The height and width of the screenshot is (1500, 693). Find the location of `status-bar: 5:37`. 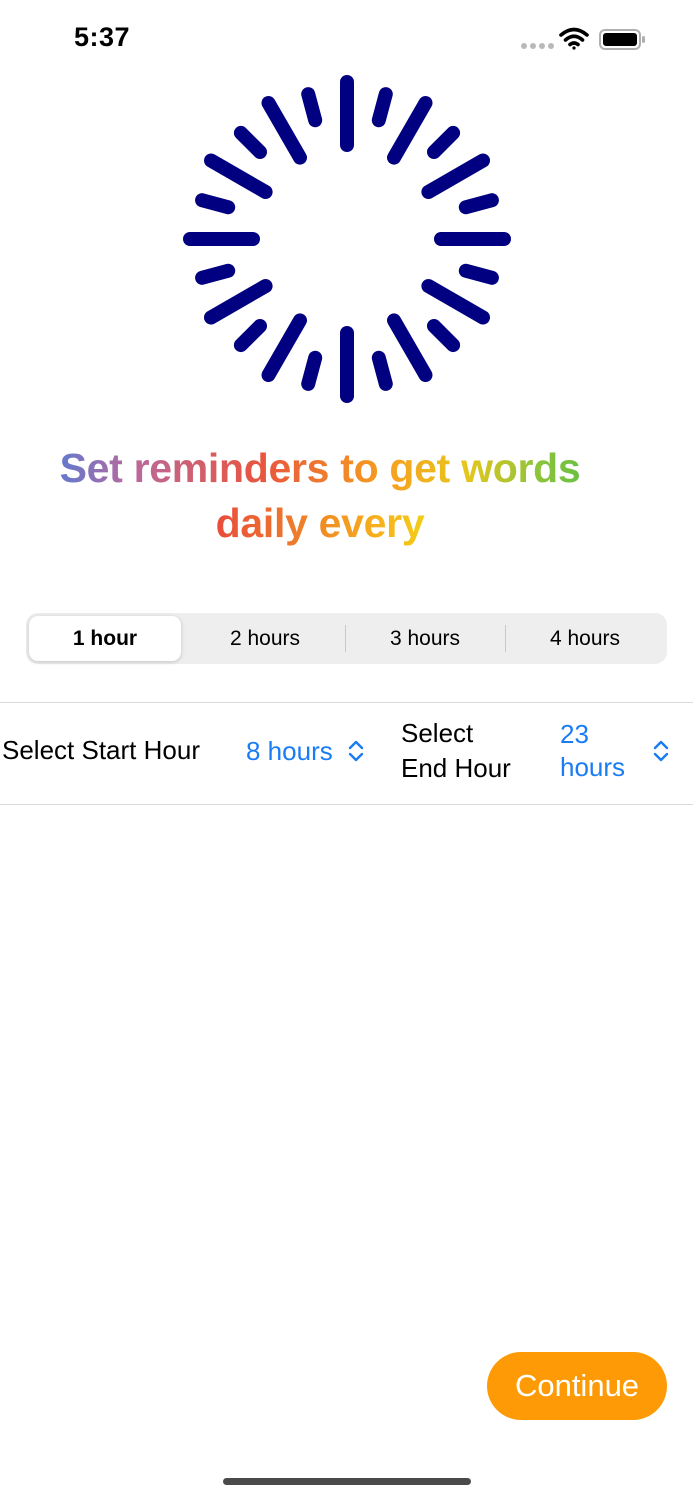

status-bar: 5:37 is located at coordinates (346, 40).